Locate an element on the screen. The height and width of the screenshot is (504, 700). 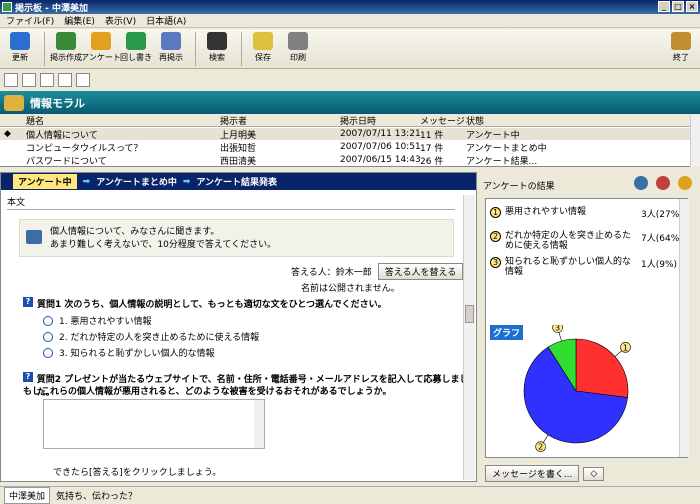
export-icon is located at coordinates (663, 183).